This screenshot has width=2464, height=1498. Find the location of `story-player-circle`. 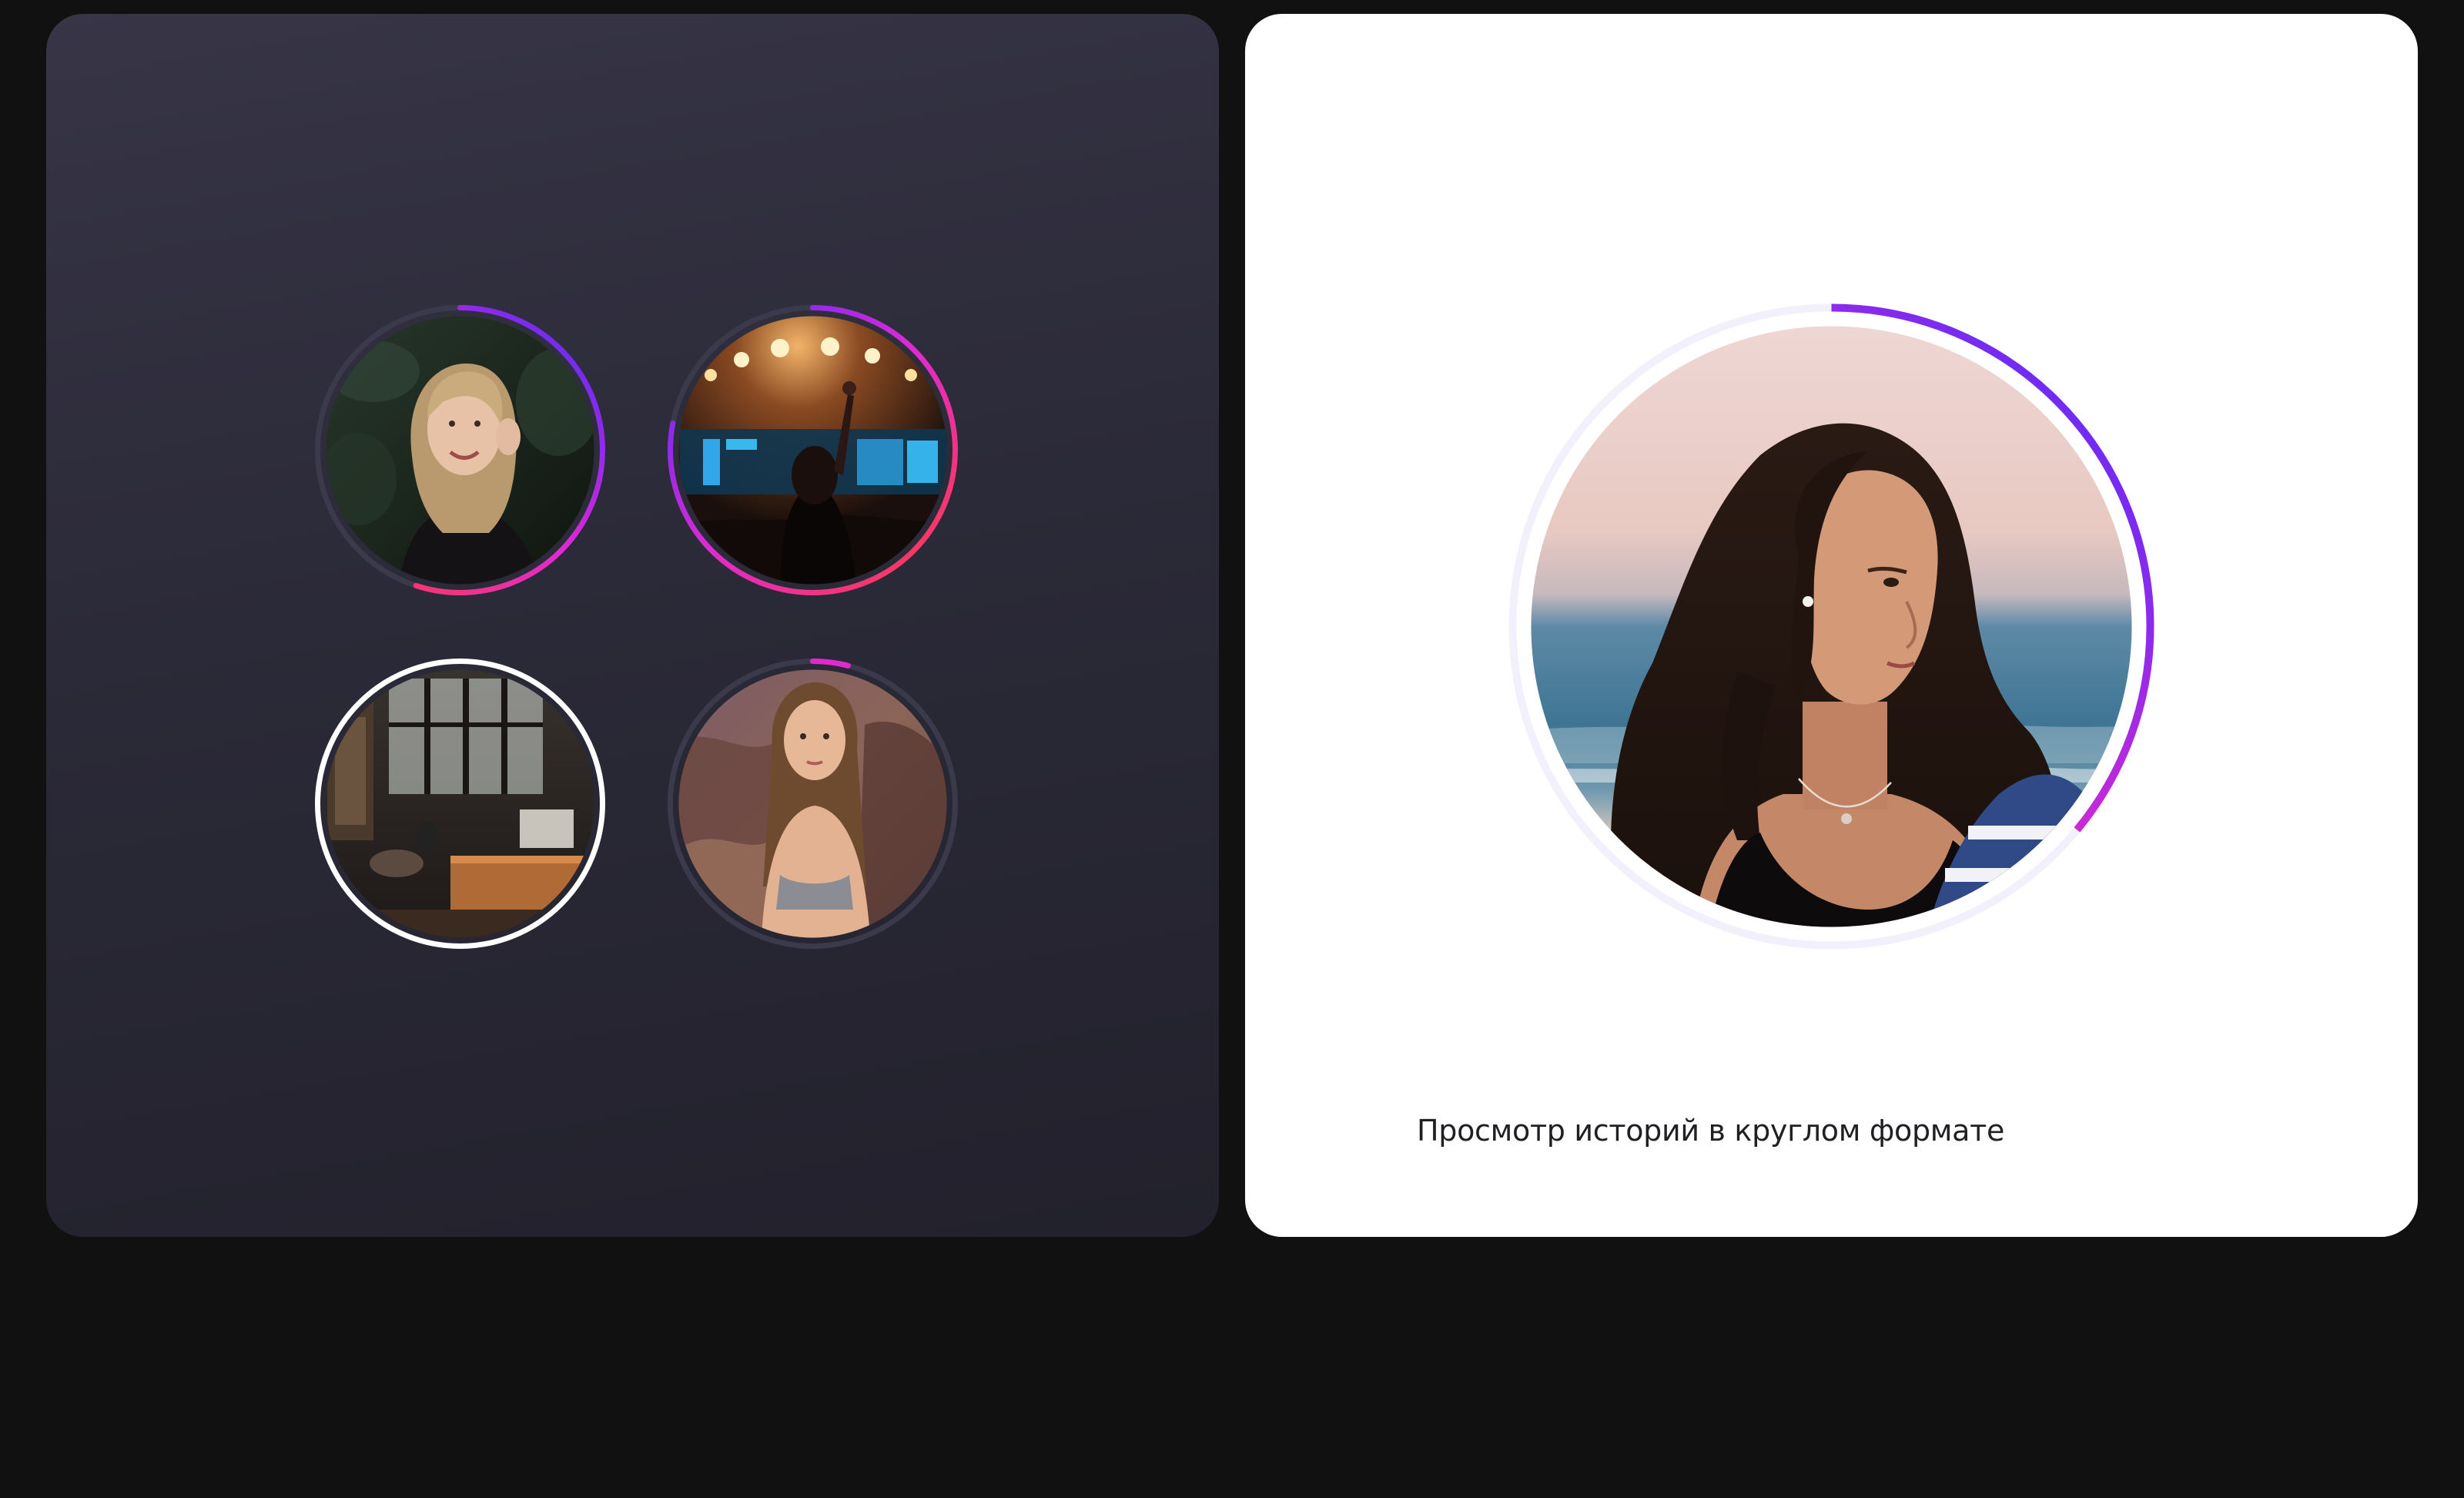

story-player-circle is located at coordinates (1831, 627).